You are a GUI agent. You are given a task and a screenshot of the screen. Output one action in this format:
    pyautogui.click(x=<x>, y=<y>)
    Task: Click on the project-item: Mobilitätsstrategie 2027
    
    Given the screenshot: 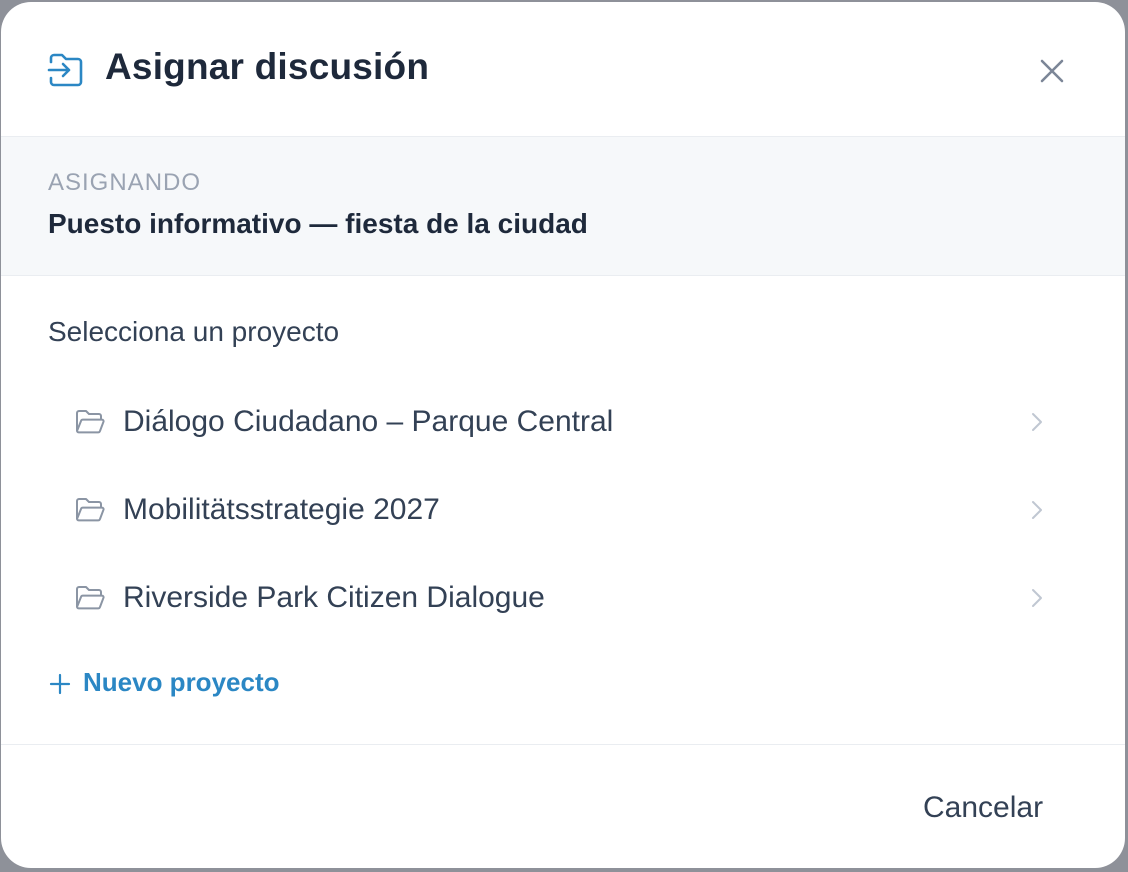 What is the action you would take?
    pyautogui.click(x=563, y=511)
    